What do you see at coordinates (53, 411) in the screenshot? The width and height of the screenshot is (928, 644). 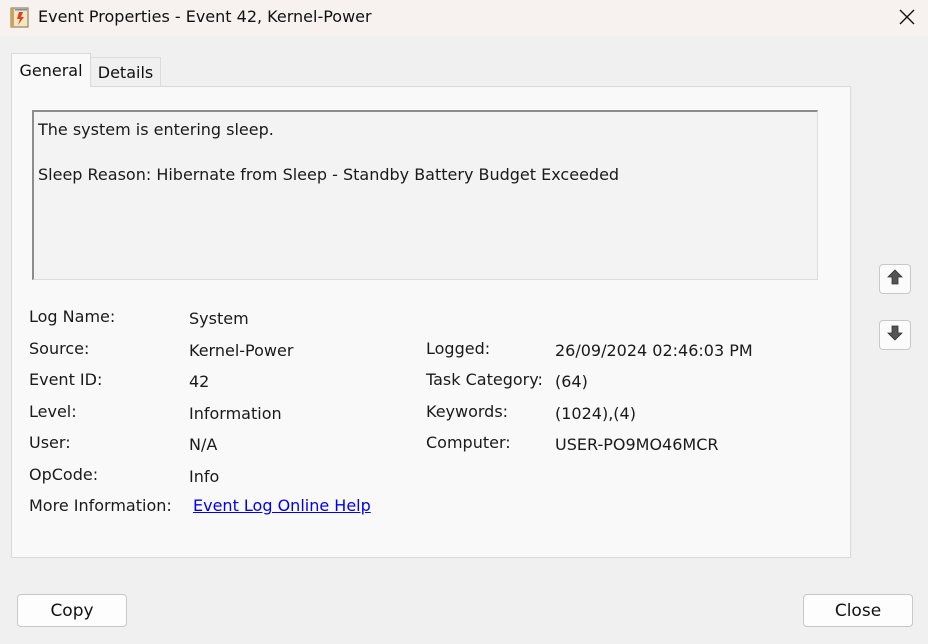 I see `level-label: Level:` at bounding box center [53, 411].